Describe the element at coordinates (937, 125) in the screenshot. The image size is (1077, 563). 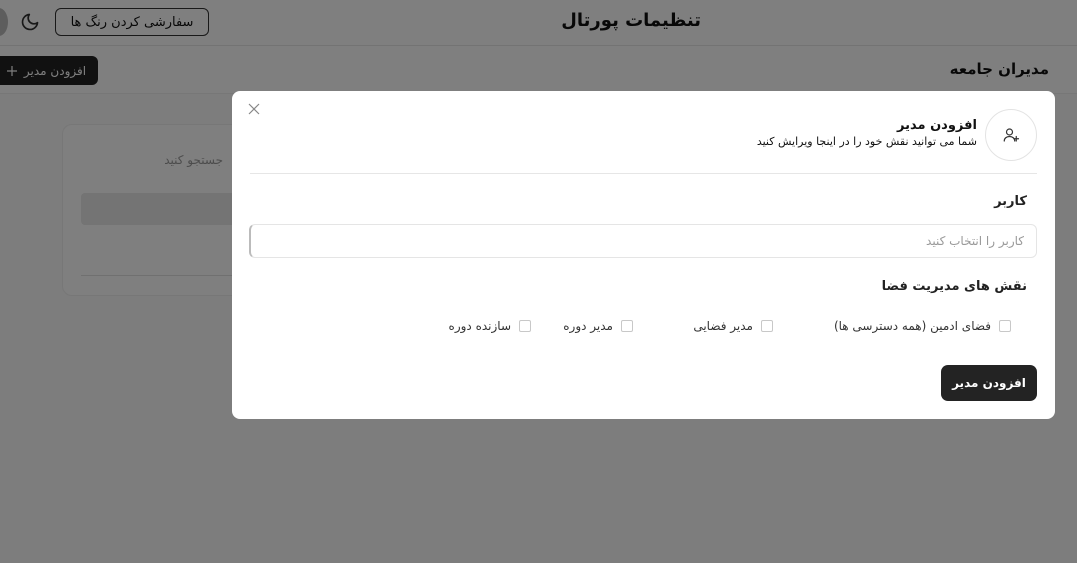
I see `dialog-title: افزودن مدیر` at that location.